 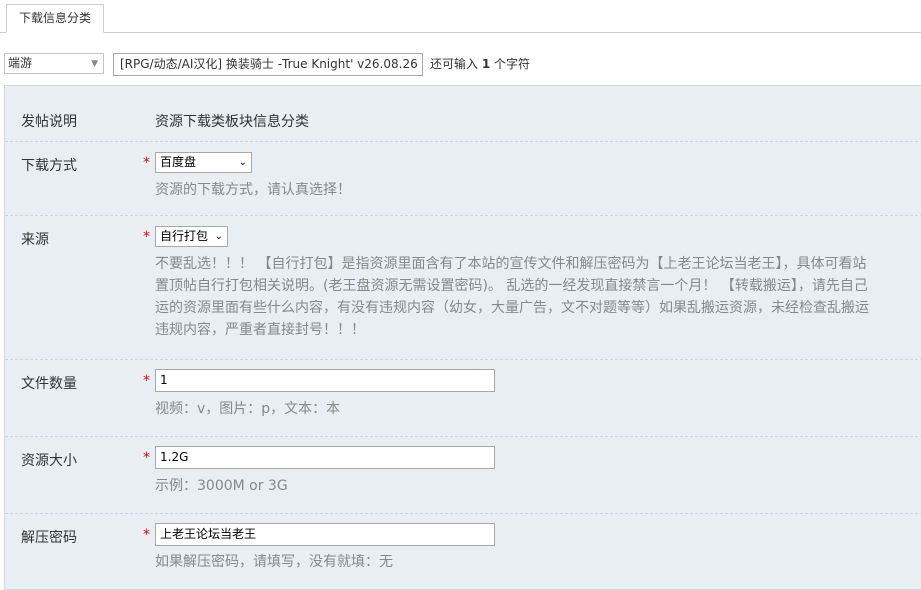 I want to click on remain-count: 1, so click(x=486, y=64).